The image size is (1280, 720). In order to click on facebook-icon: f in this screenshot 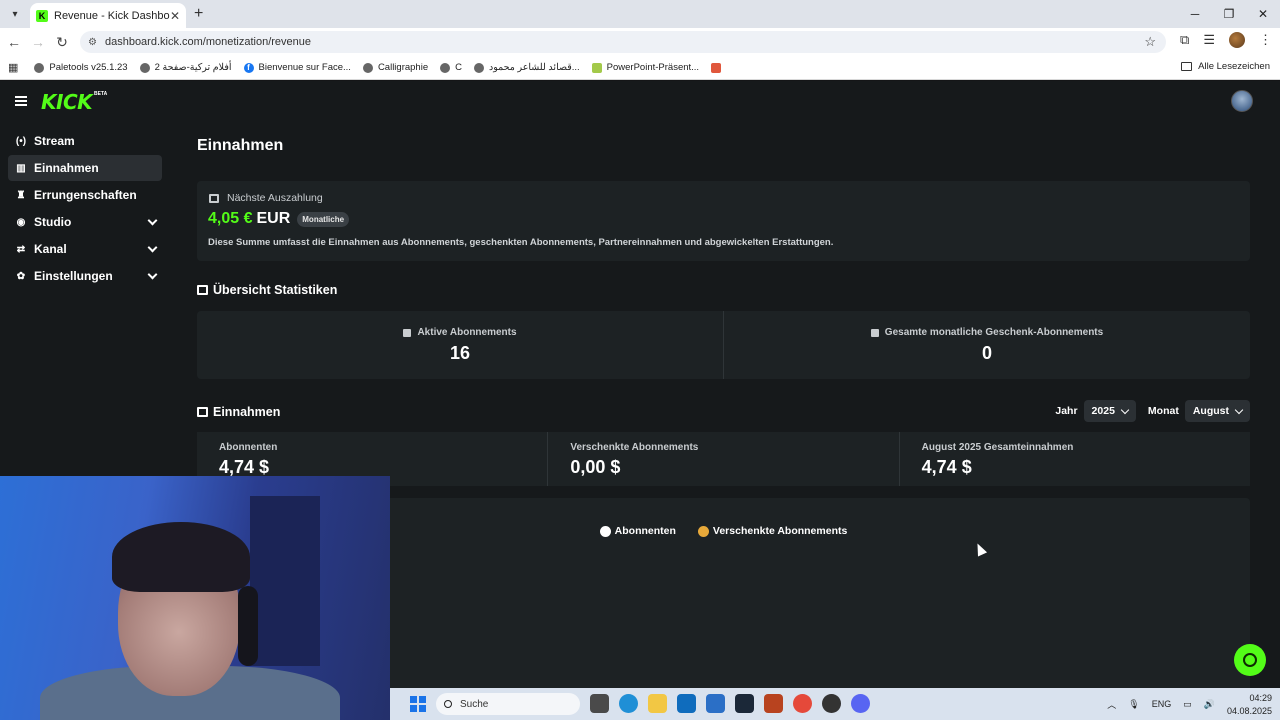, I will do `click(248, 67)`.